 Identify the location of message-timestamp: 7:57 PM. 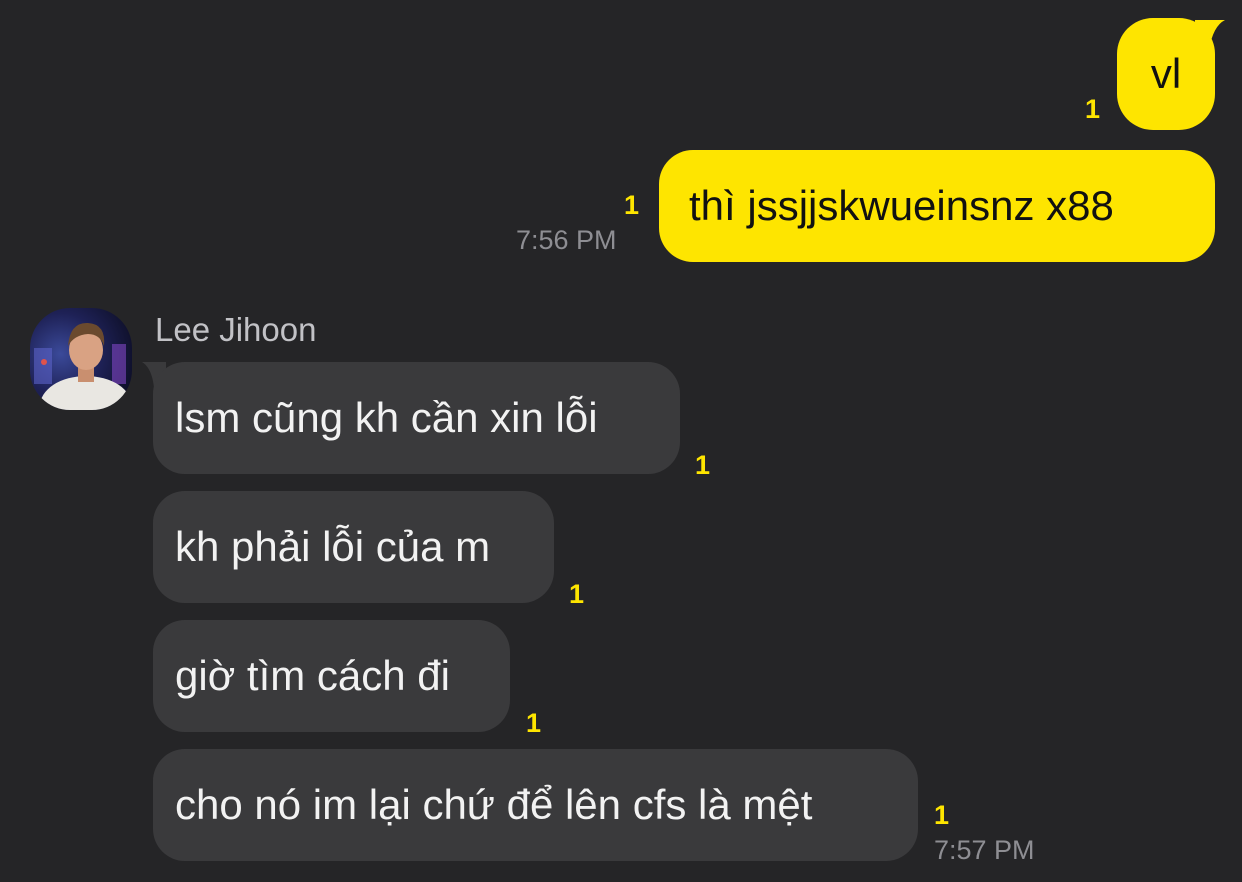
(984, 850).